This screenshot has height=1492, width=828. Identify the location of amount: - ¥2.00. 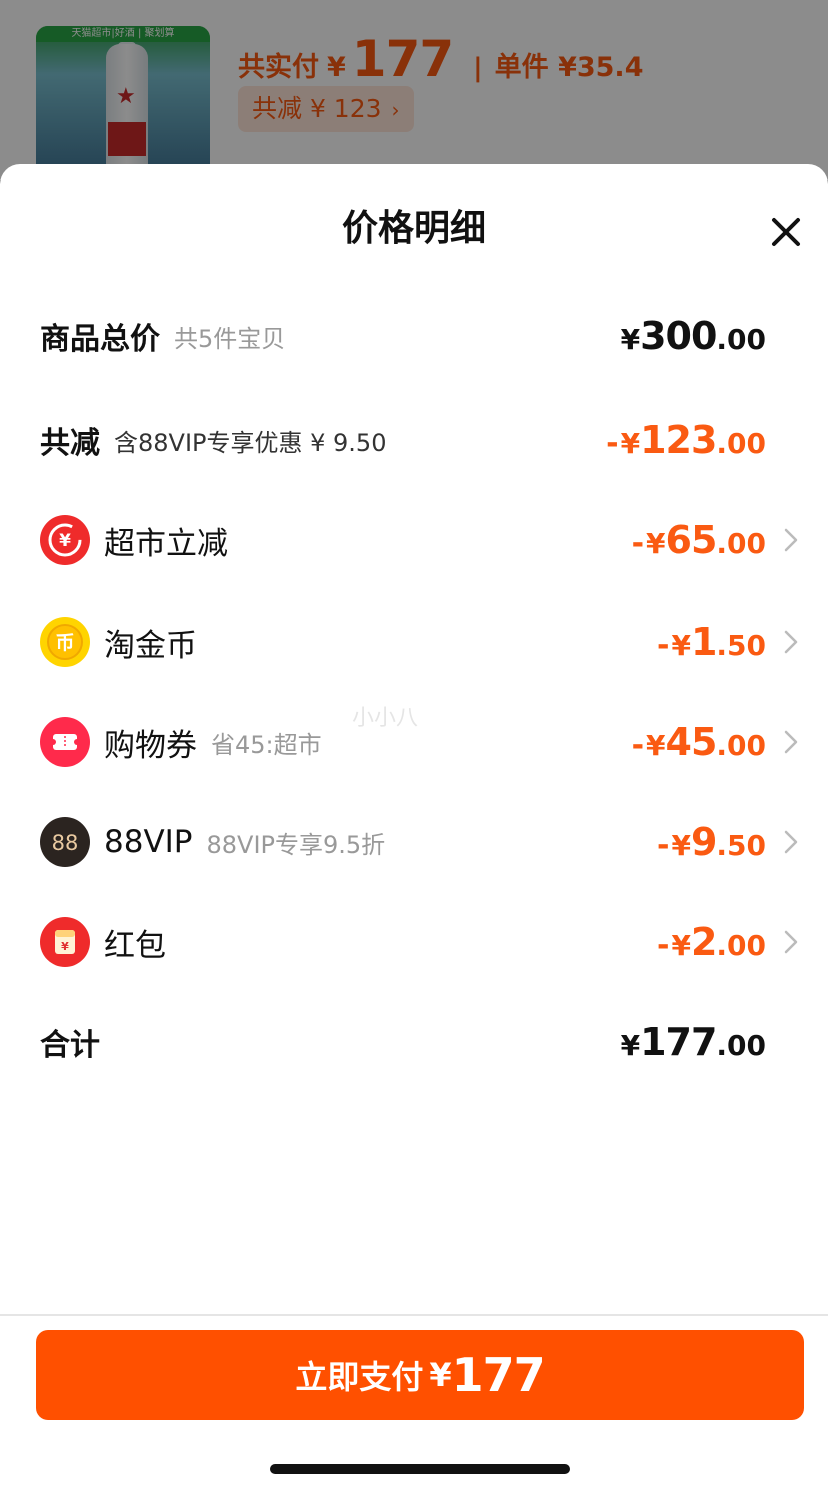
(711, 942).